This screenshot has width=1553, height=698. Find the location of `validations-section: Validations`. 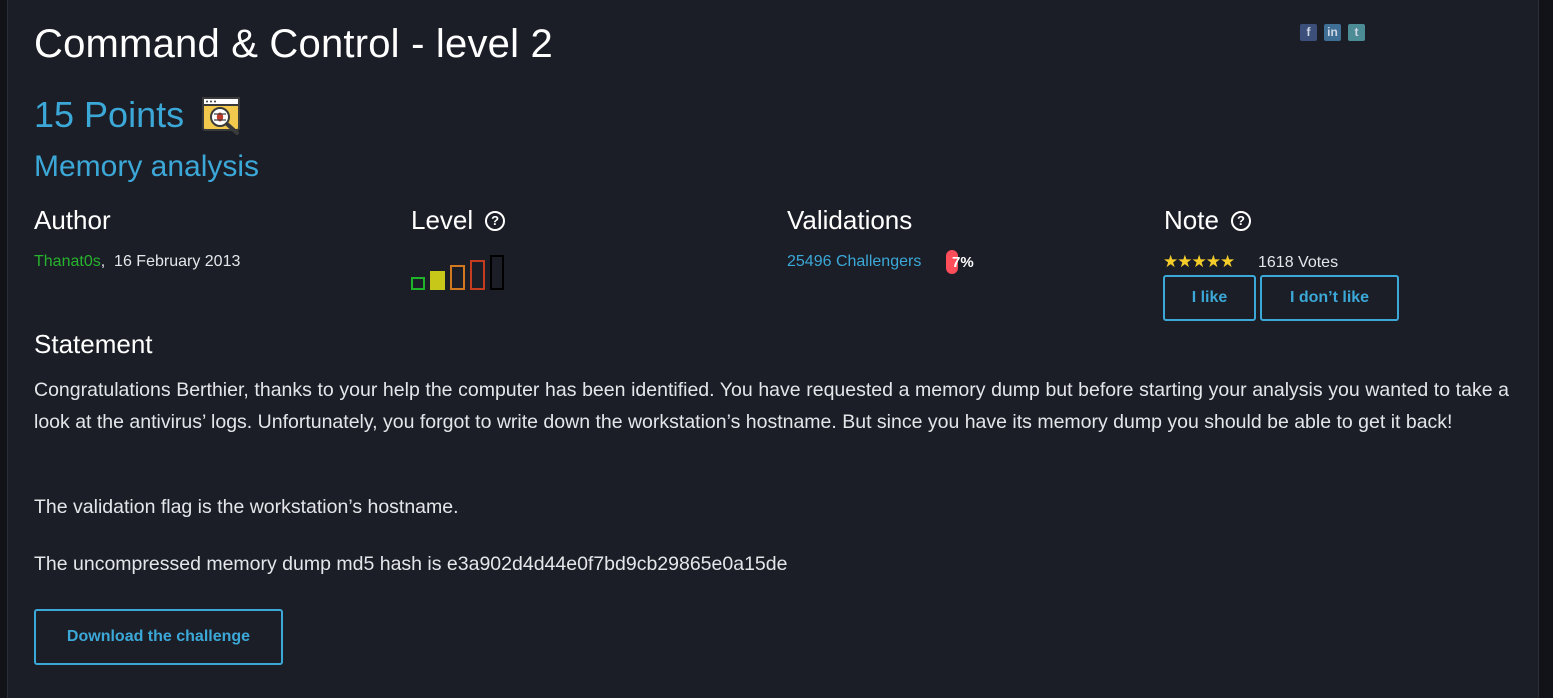

validations-section: Validations is located at coordinates (849, 220).